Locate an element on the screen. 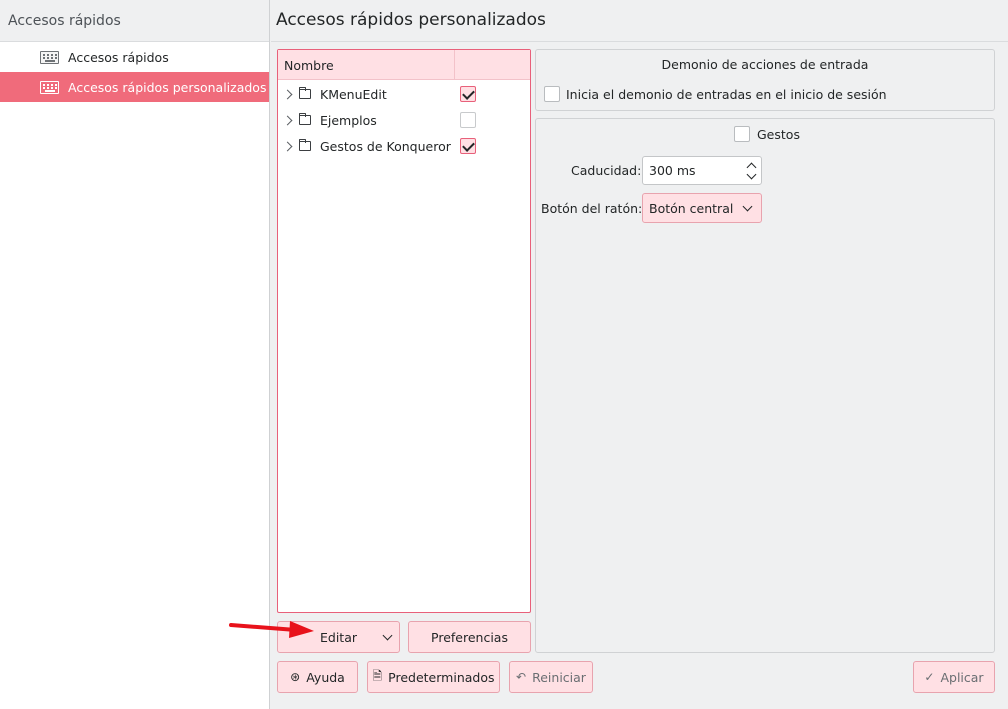 The width and height of the screenshot is (1008, 709). sidebar-item-accesos-rapidos-personalizados: Accesos rápidos personalizados is located at coordinates (134, 87).